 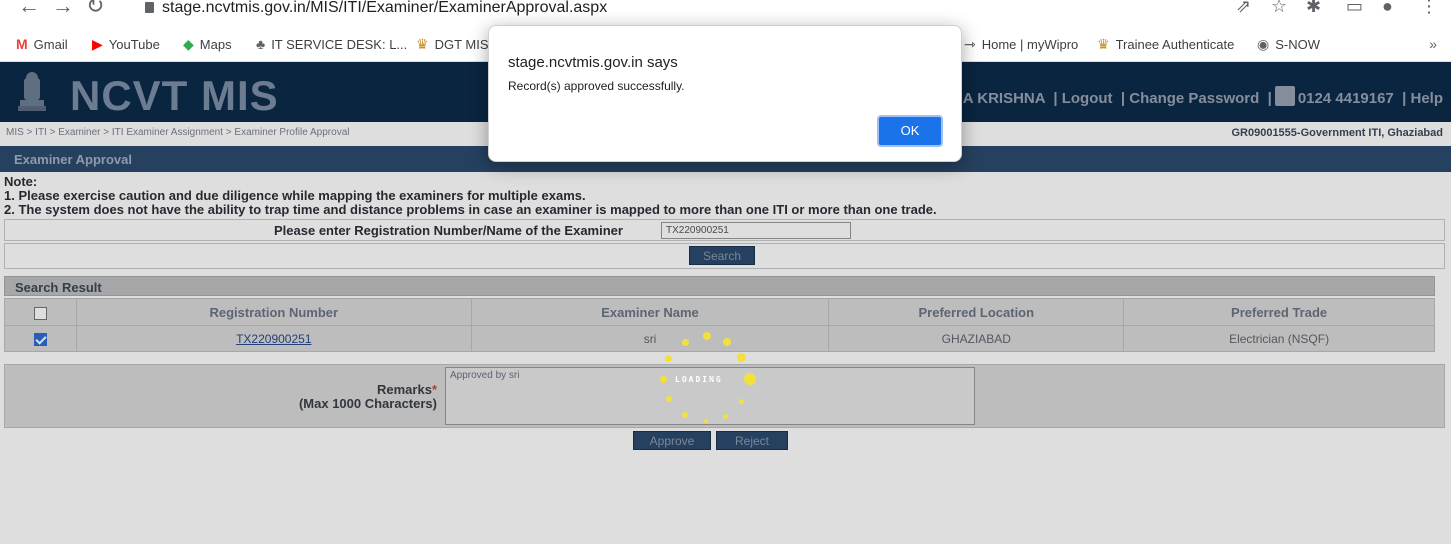 I want to click on row-checkbox, so click(x=40, y=339).